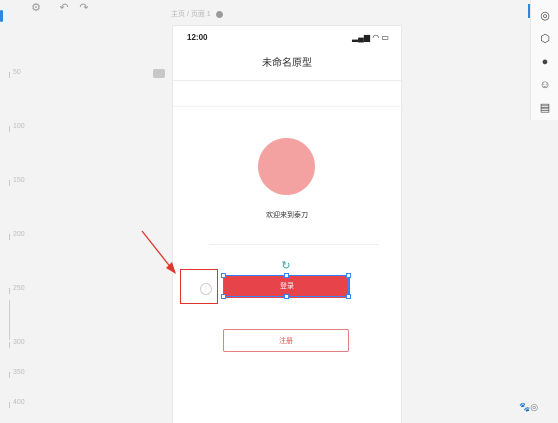  Describe the element at coordinates (529, 407) in the screenshot. I see `watermark-icon: 🐾◎` at that location.